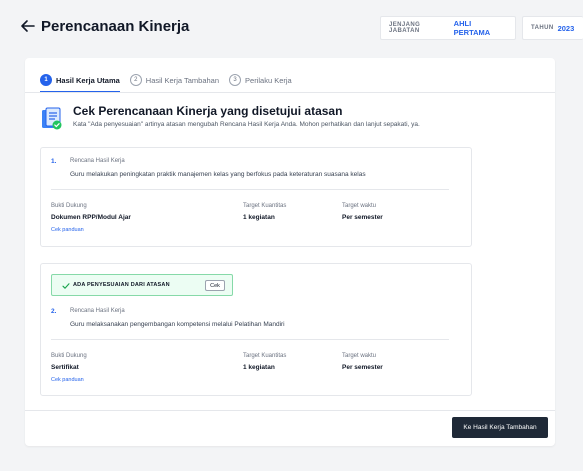 The image size is (583, 471). What do you see at coordinates (542, 28) in the screenshot?
I see `year-label: TAHUN` at bounding box center [542, 28].